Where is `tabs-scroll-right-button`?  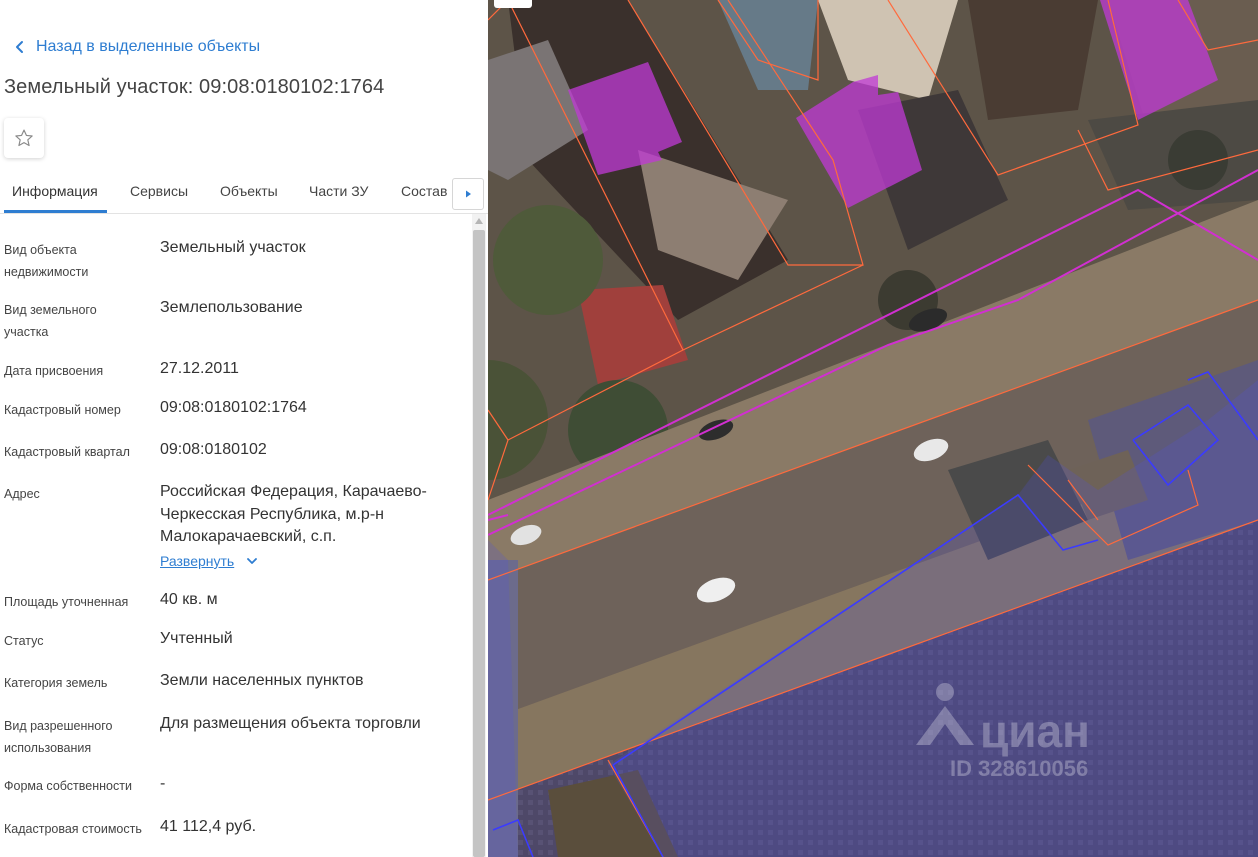 tabs-scroll-right-button is located at coordinates (468, 194).